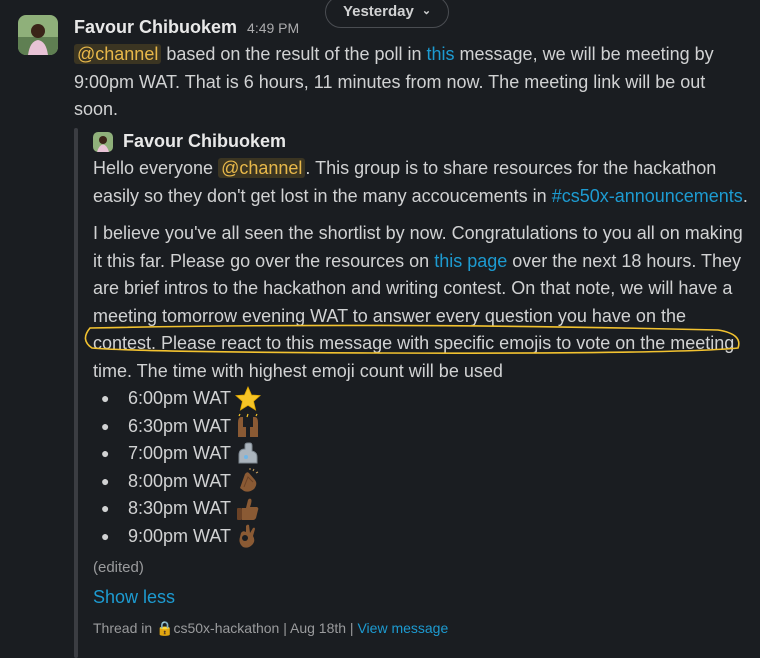 This screenshot has height=658, width=760. Describe the element at coordinates (423, 399) in the screenshot. I see `list-item: ● 6:00pm WAT` at that location.